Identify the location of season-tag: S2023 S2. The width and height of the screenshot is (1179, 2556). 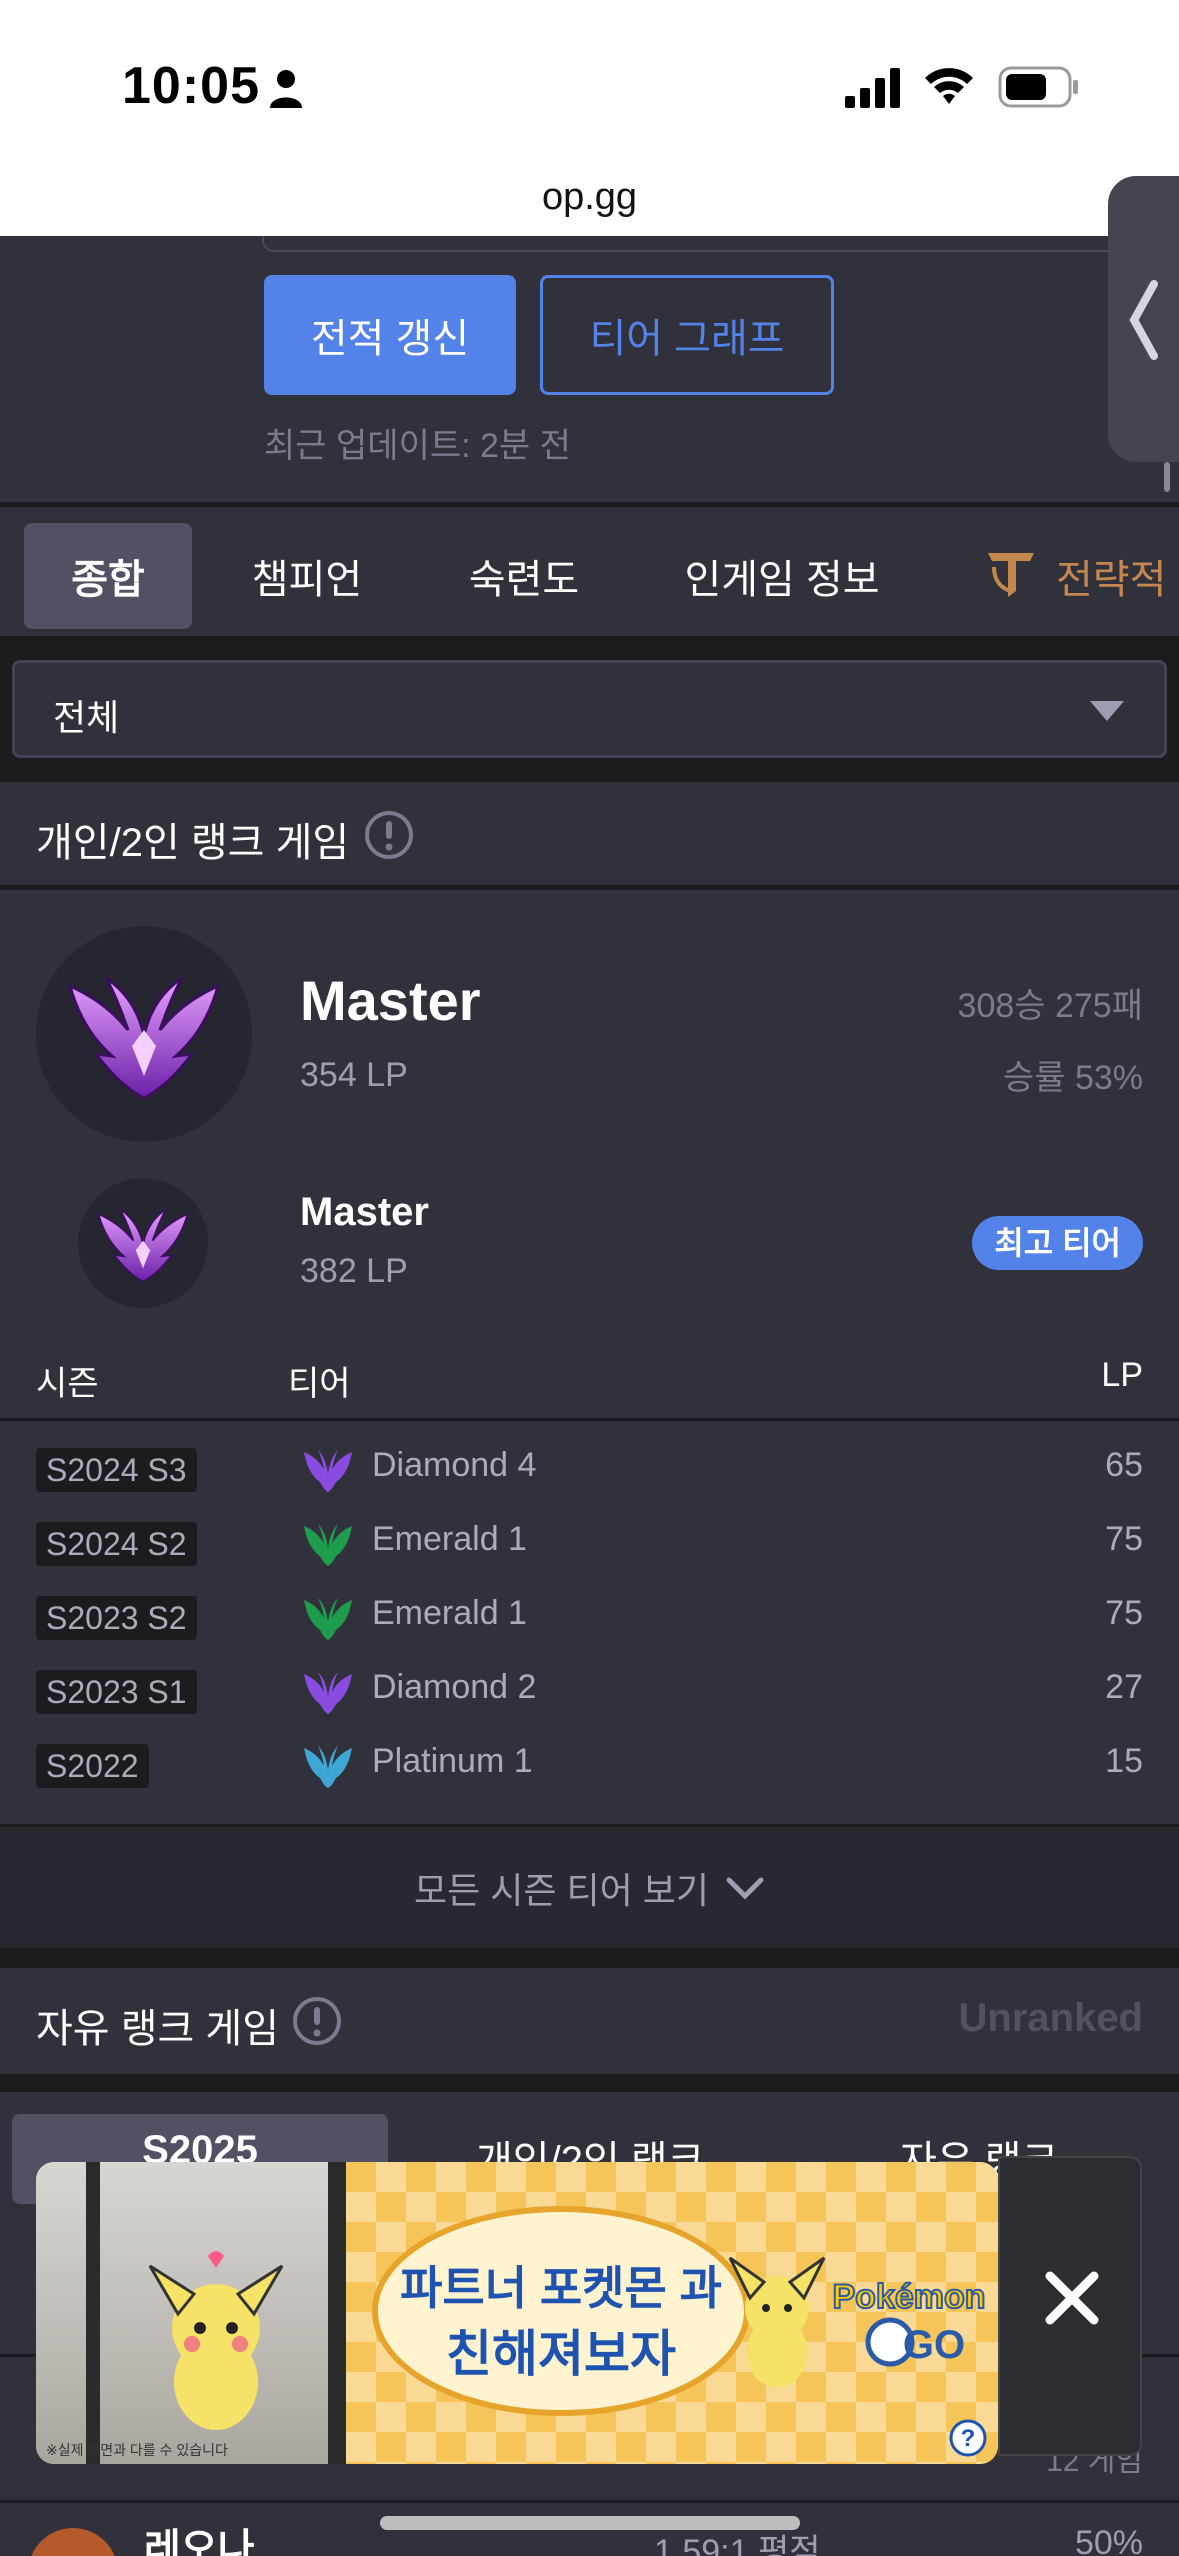
(116, 1618).